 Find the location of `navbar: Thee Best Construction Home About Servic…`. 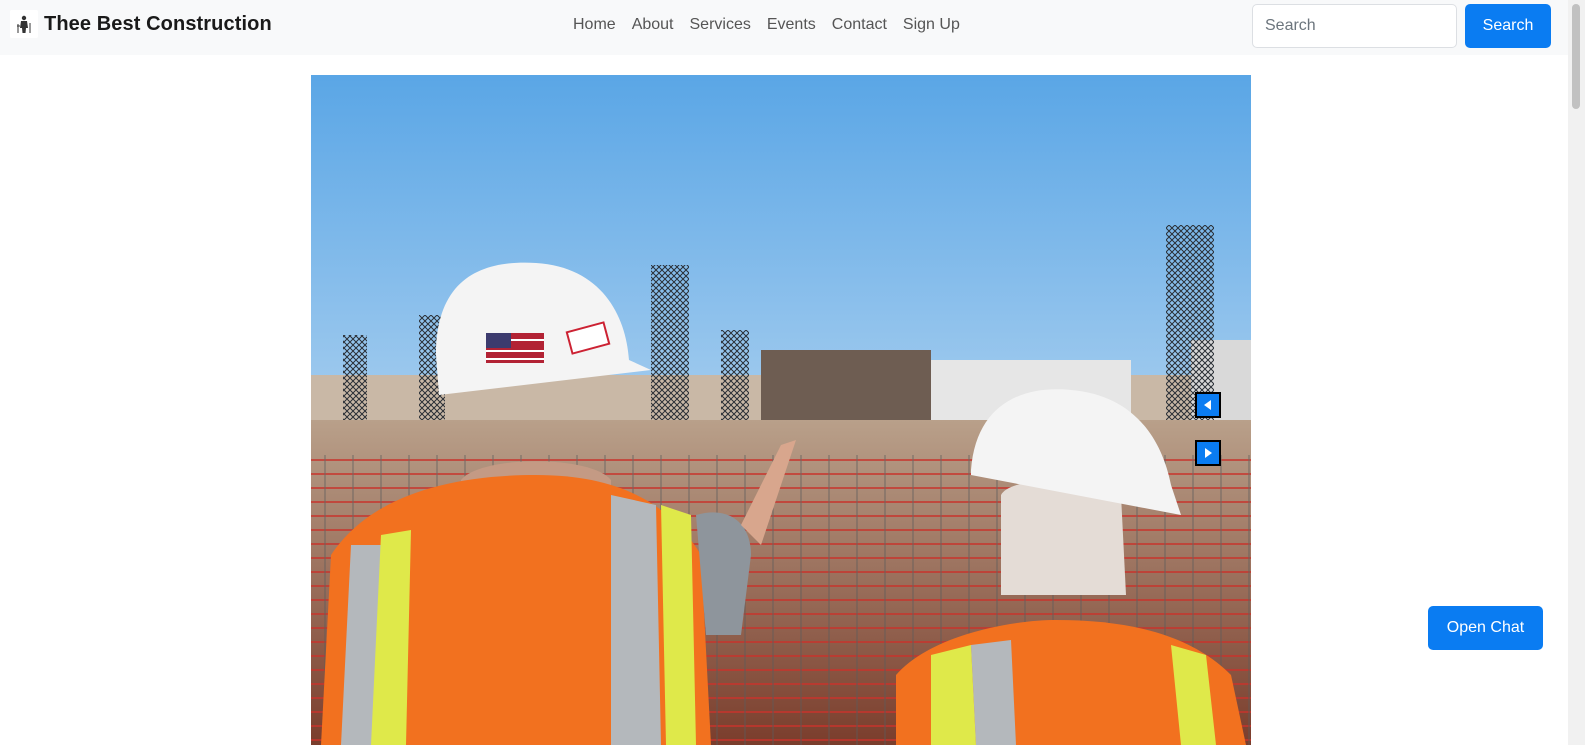

navbar: Thee Best Construction Home About Servic… is located at coordinates (784, 27).